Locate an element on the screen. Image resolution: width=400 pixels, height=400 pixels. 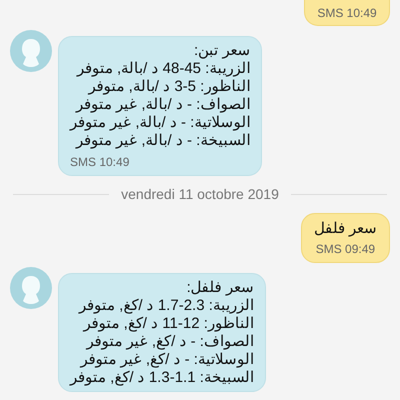
message-text: سعر تبن: is located at coordinates (222, 51).